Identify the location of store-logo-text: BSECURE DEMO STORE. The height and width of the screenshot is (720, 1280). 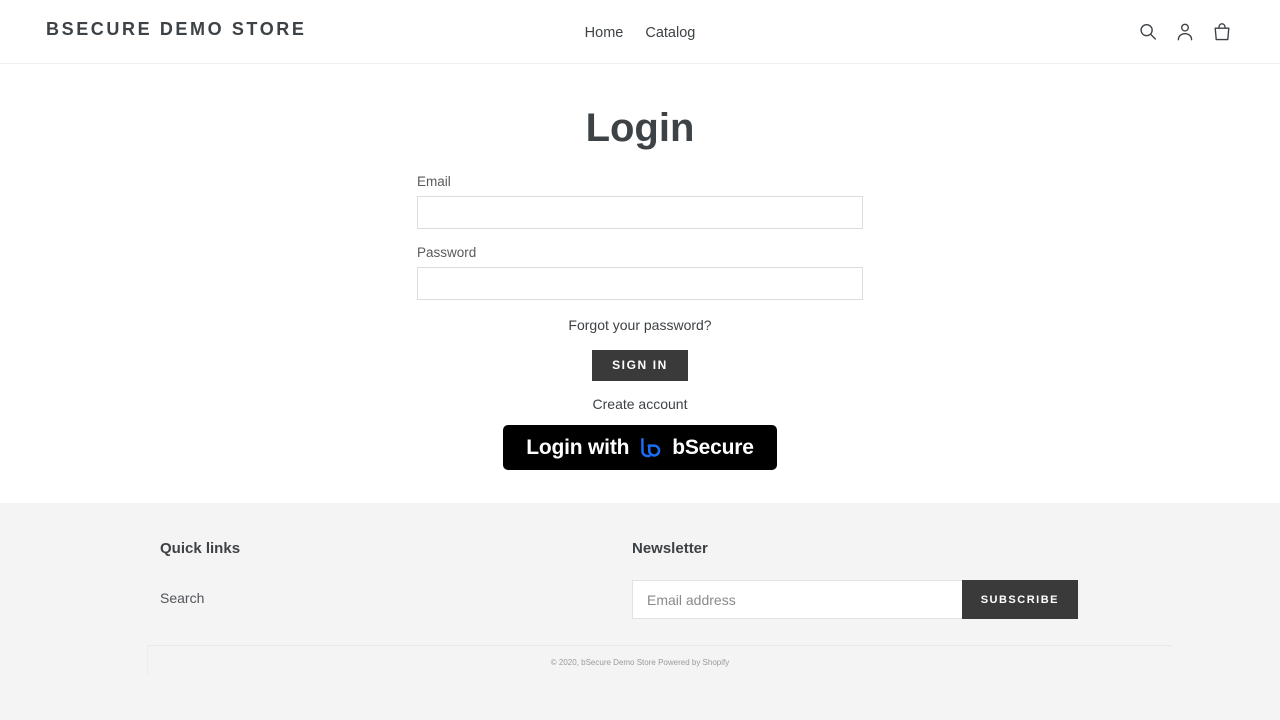
(176, 29).